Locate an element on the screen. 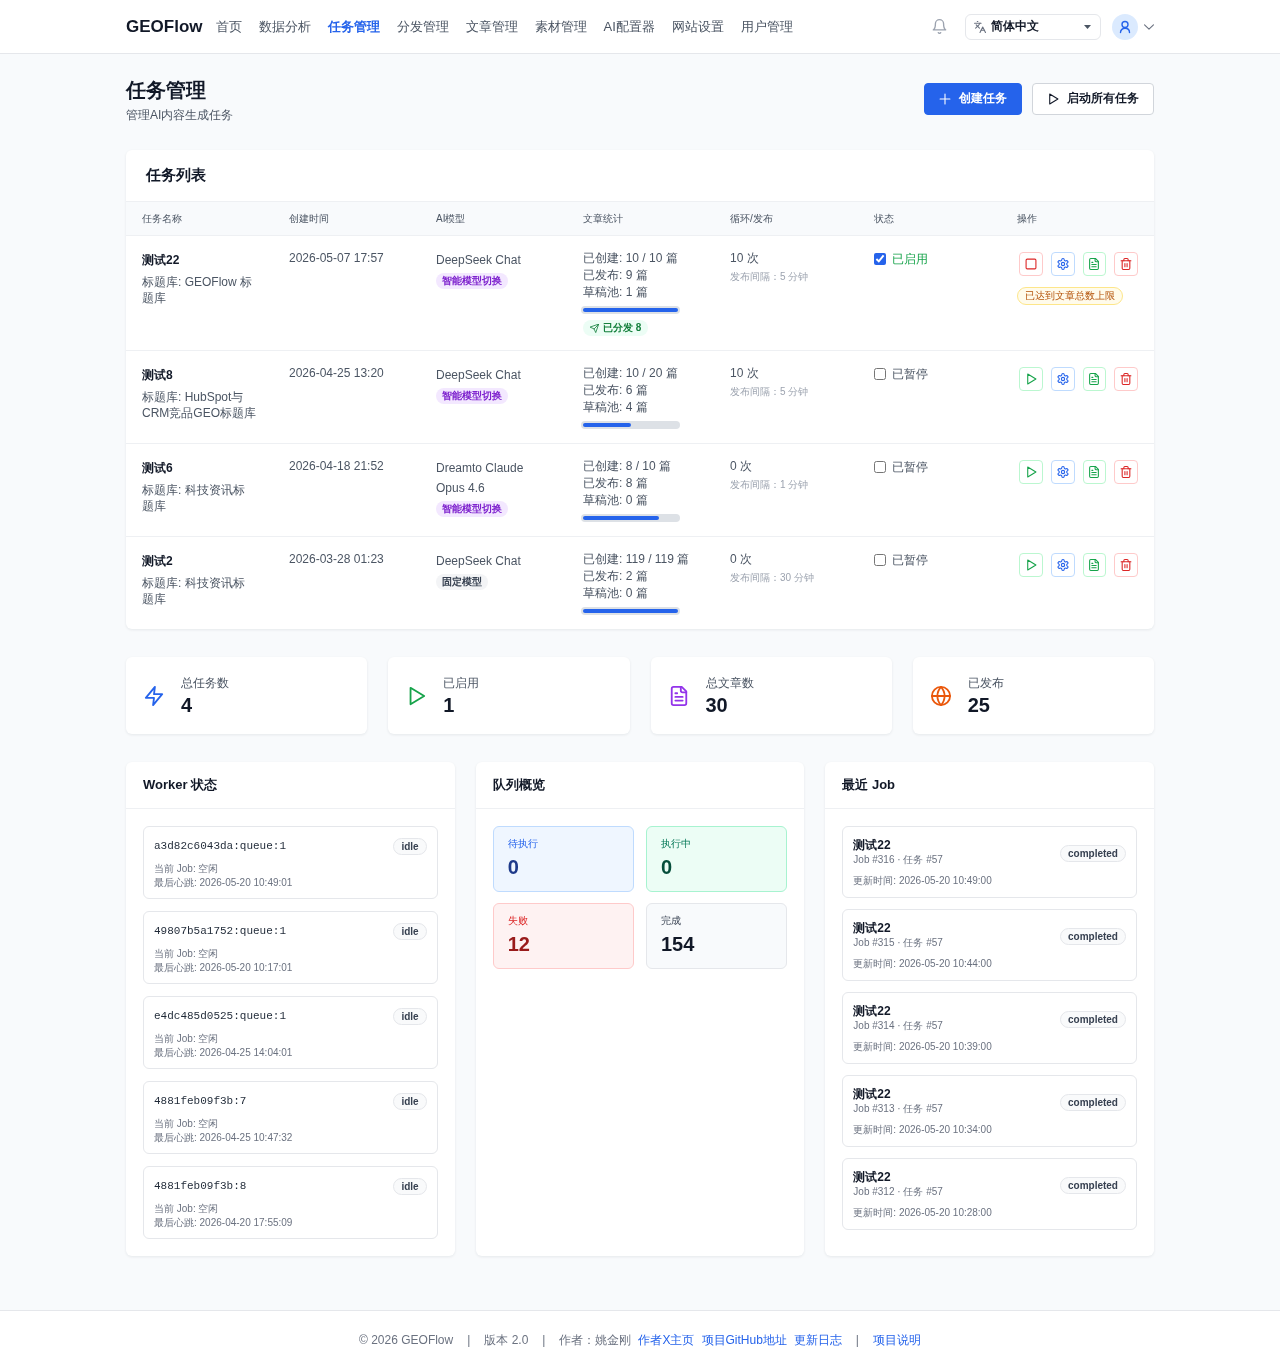 This screenshot has height=1369, width=1280. queue-count: 12 is located at coordinates (519, 944).